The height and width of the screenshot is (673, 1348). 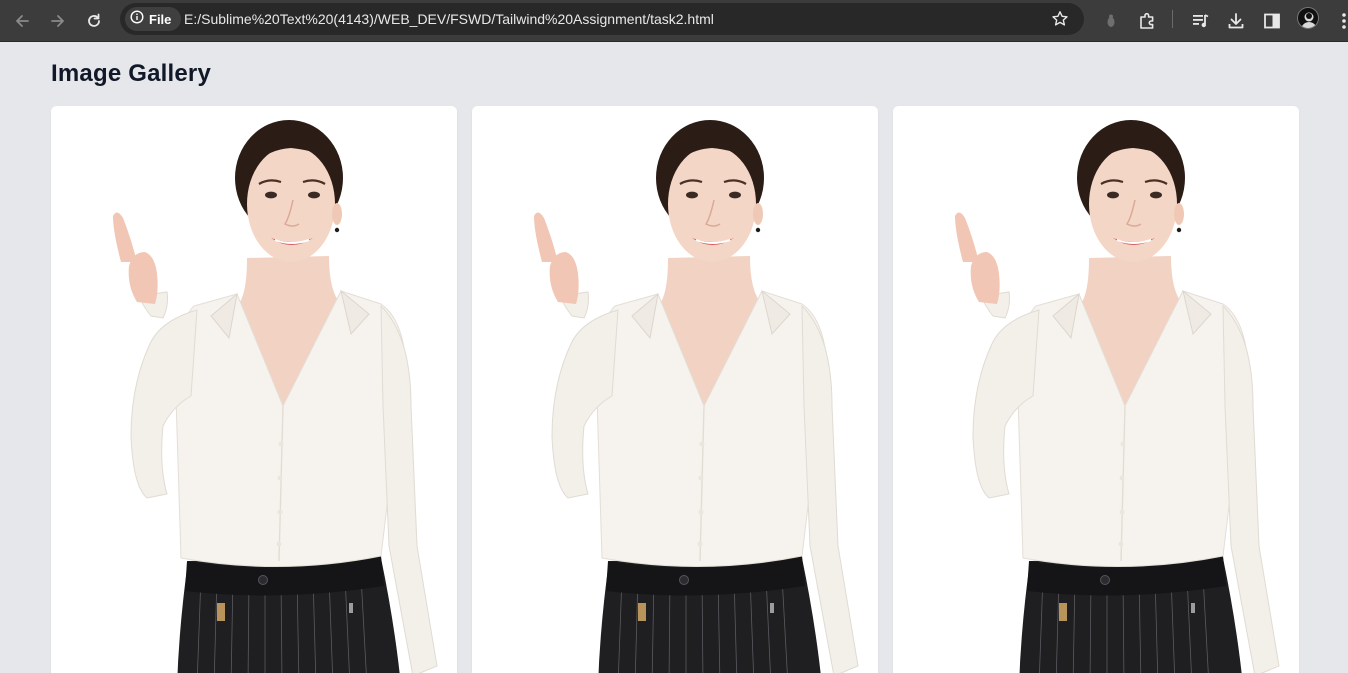 What do you see at coordinates (131, 73) in the screenshot?
I see `page-title: Image Gallery` at bounding box center [131, 73].